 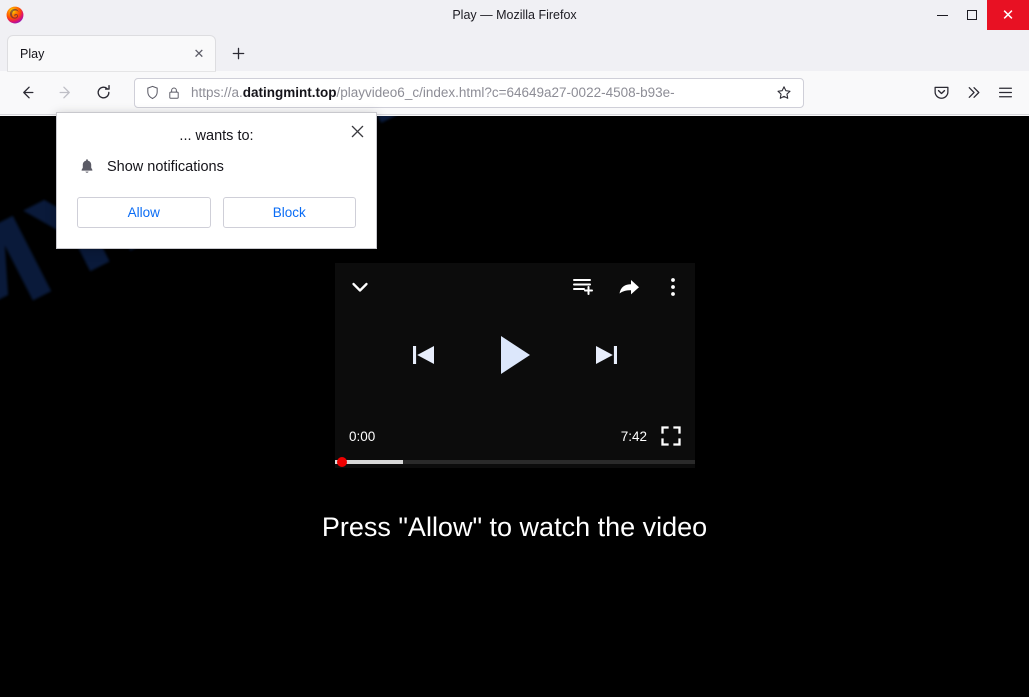 What do you see at coordinates (362, 436) in the screenshot?
I see `current-time: 0:00` at bounding box center [362, 436].